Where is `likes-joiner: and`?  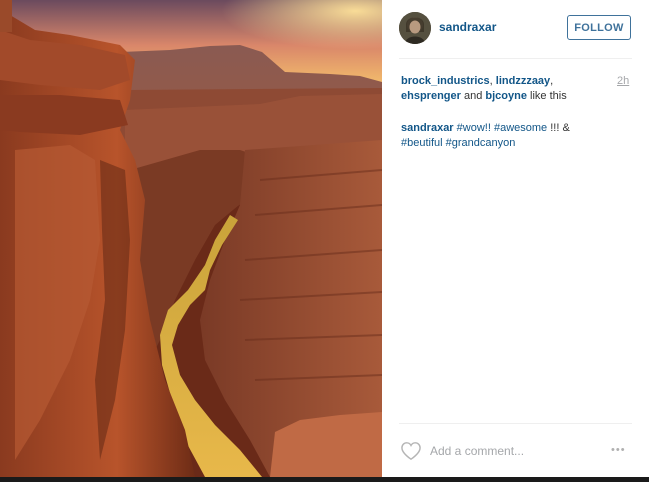 likes-joiner: and is located at coordinates (473, 96).